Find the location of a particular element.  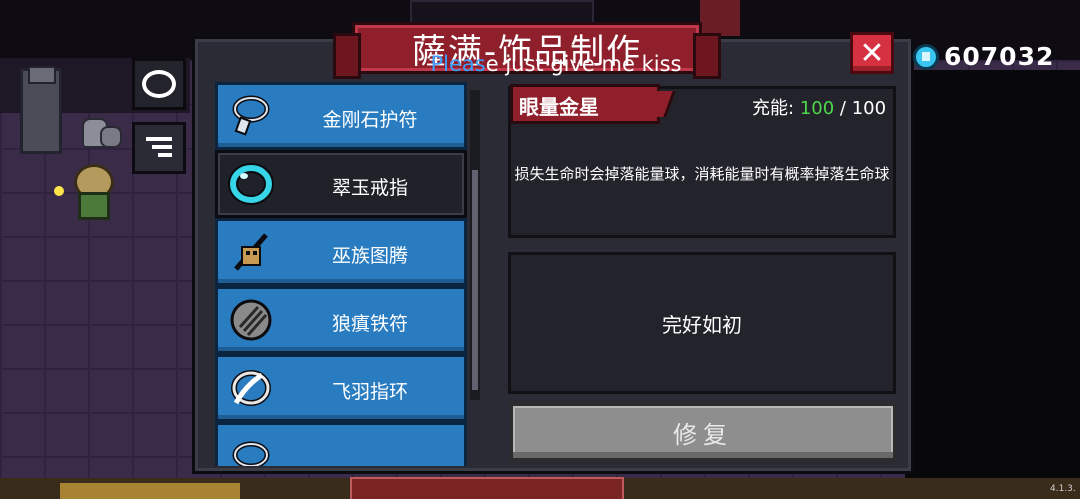

effect-tag: 眼量金星 is located at coordinates (585, 104).